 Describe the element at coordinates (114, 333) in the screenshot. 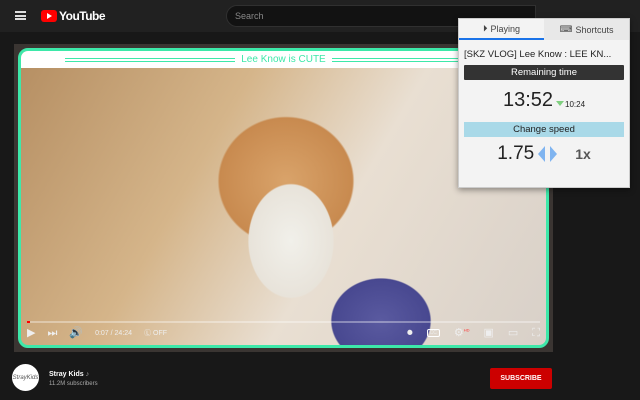

I see `time-display: 0:07 / 24:24` at that location.